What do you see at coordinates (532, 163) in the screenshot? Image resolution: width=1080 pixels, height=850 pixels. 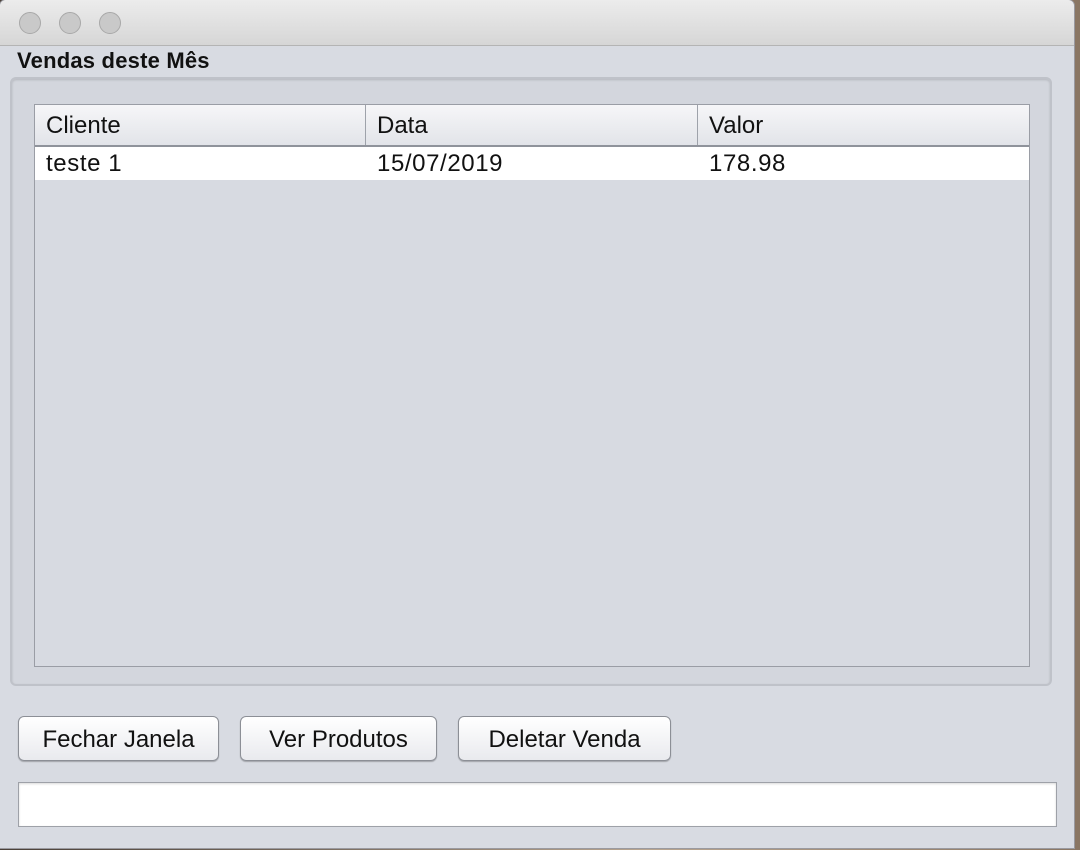 I see `table-row: teste 1 15/07/2019 178.98` at bounding box center [532, 163].